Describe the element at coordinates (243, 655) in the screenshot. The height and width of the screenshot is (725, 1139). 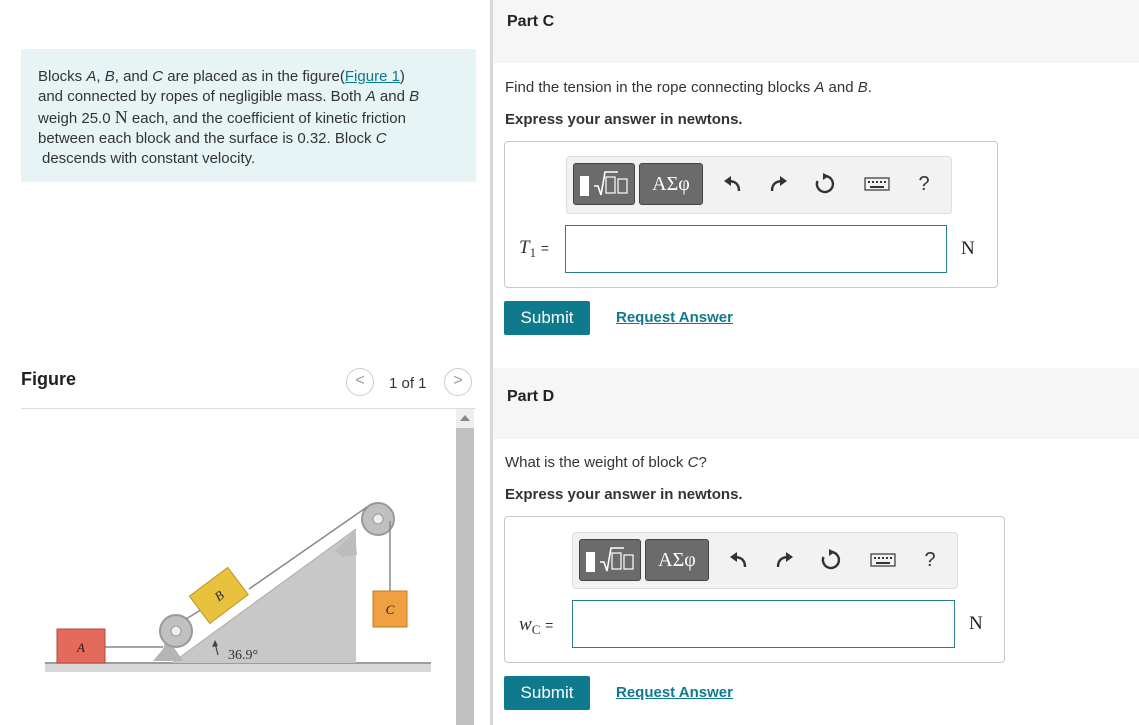
I see `angle-label: 36.9°` at that location.